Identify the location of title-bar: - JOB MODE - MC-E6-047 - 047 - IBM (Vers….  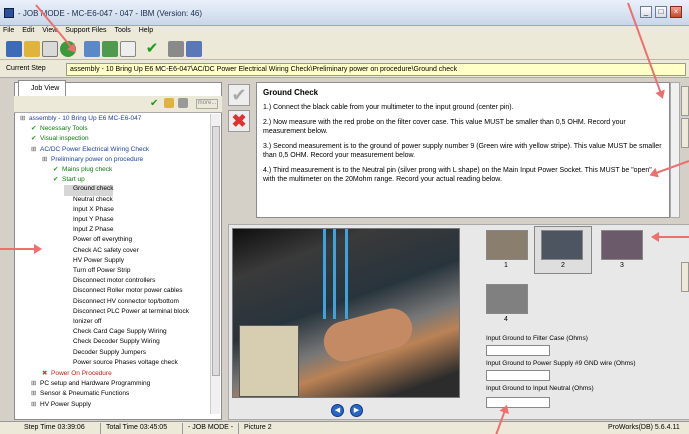
(344, 13).